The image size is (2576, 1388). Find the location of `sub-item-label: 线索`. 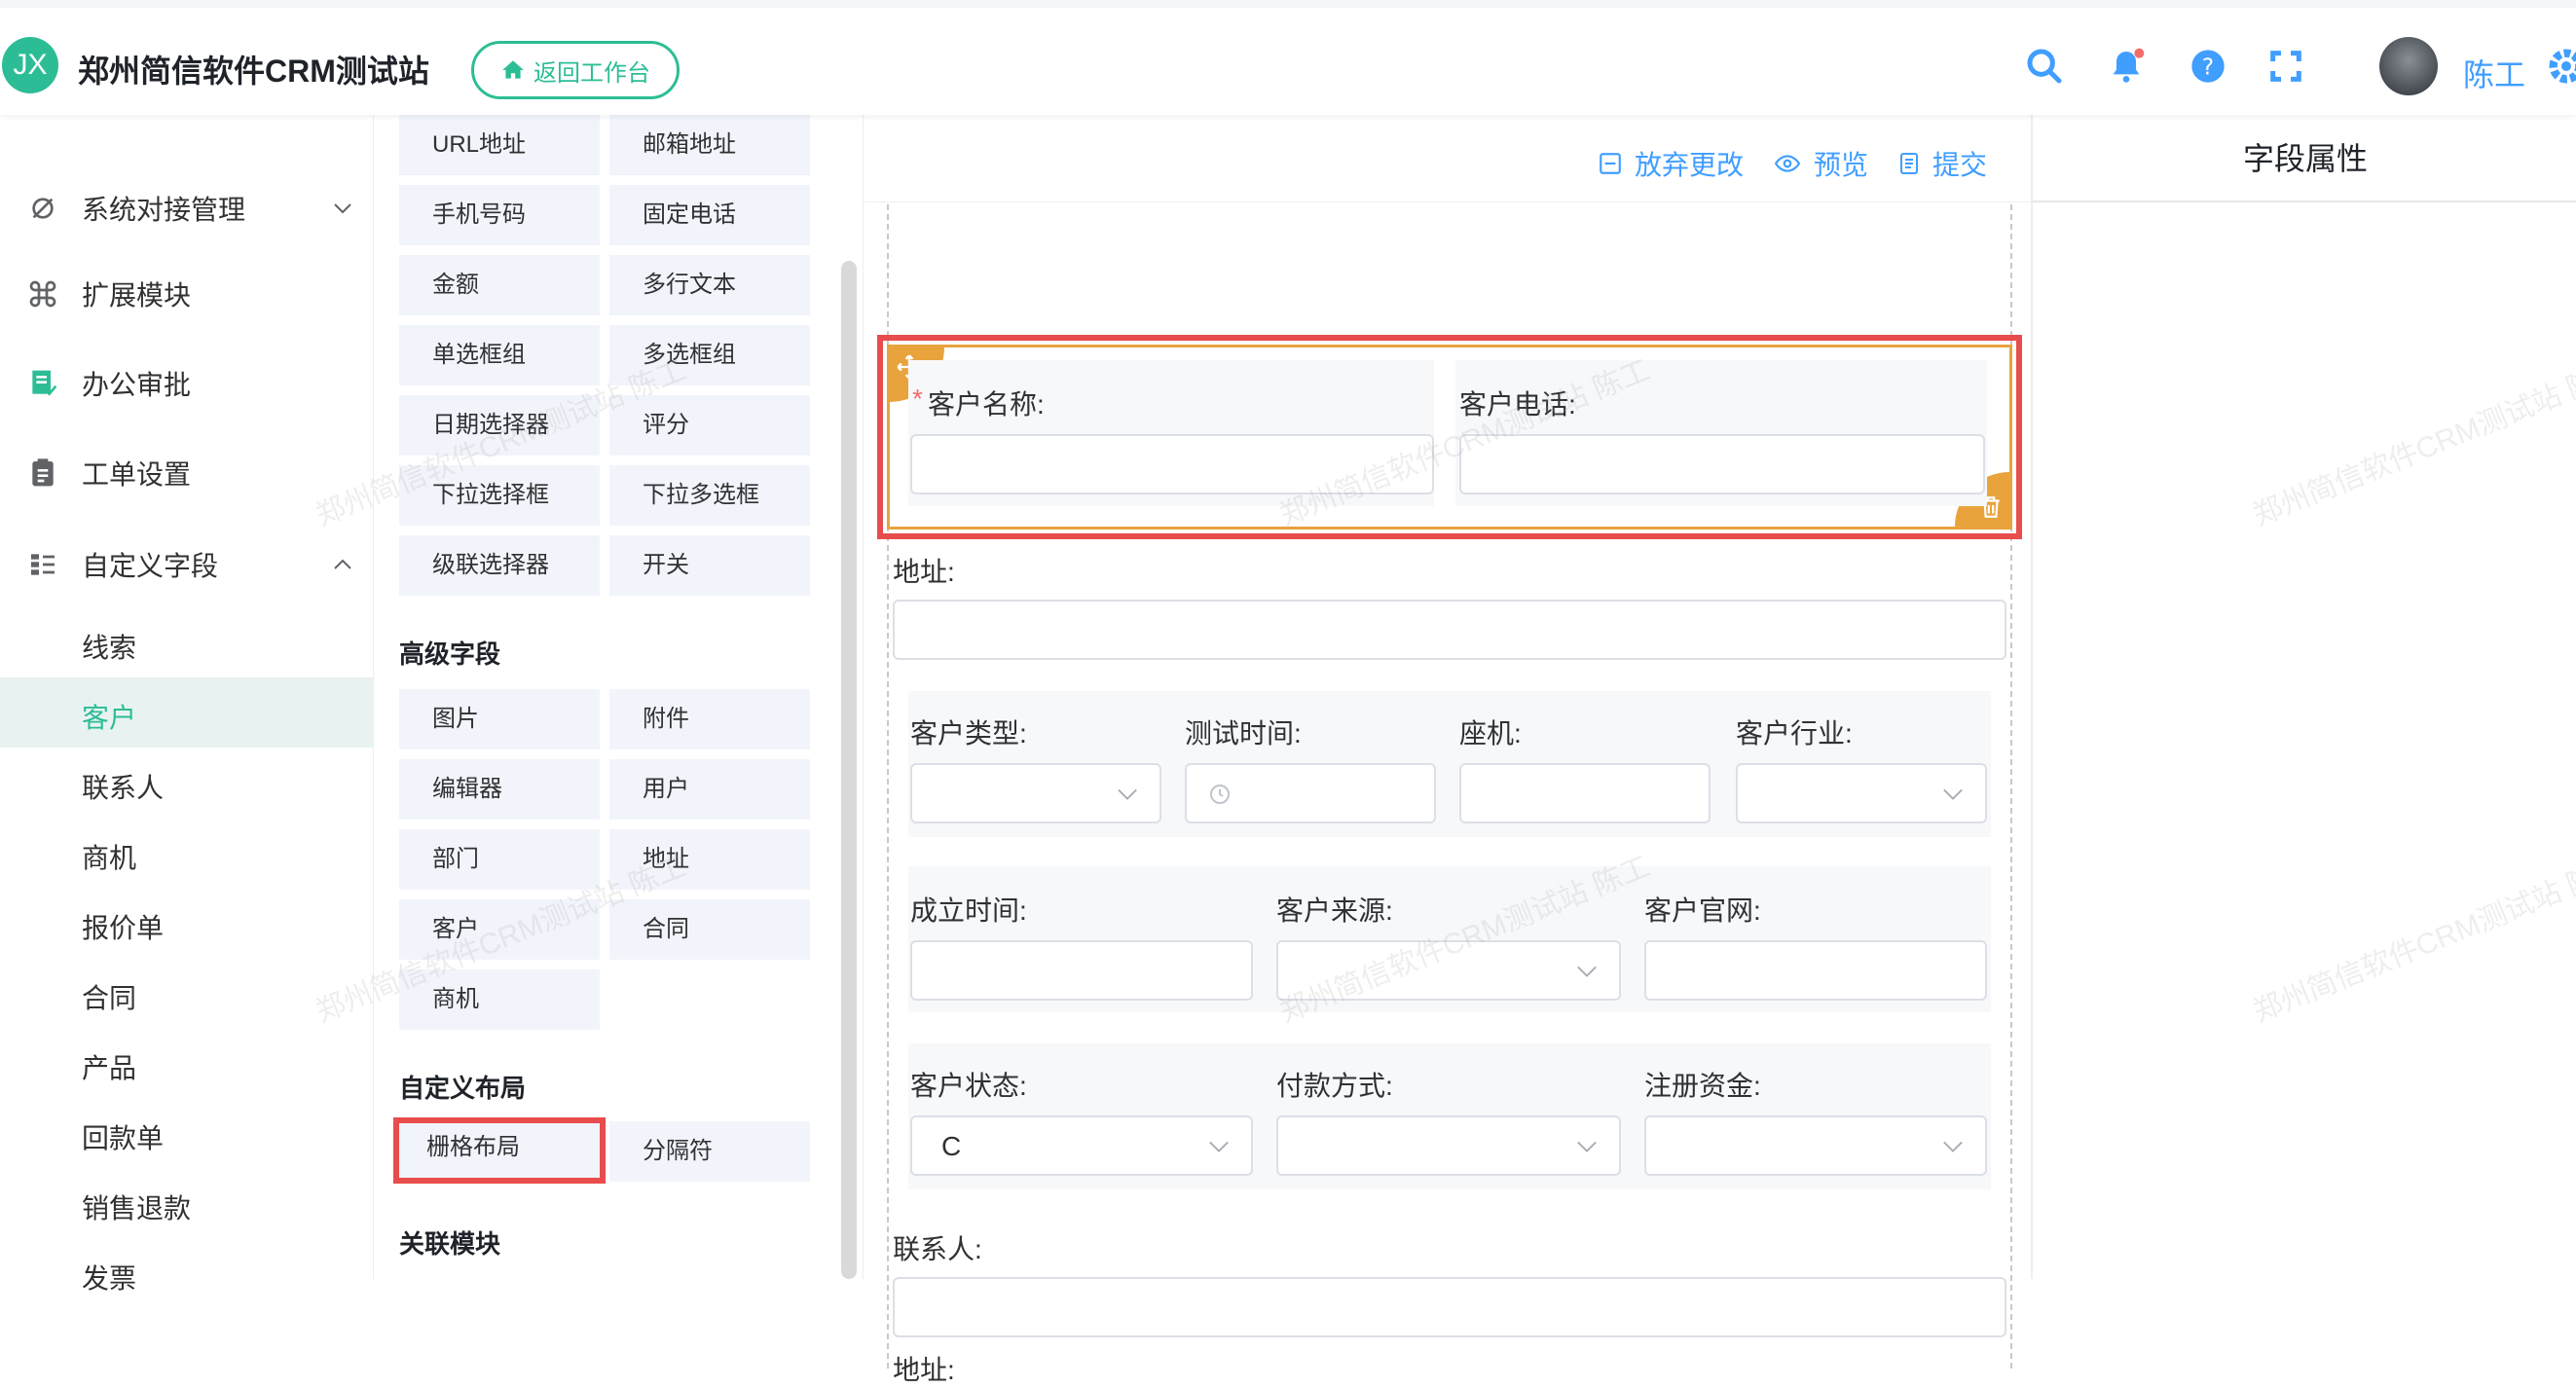

sub-item-label: 线索 is located at coordinates (109, 648).